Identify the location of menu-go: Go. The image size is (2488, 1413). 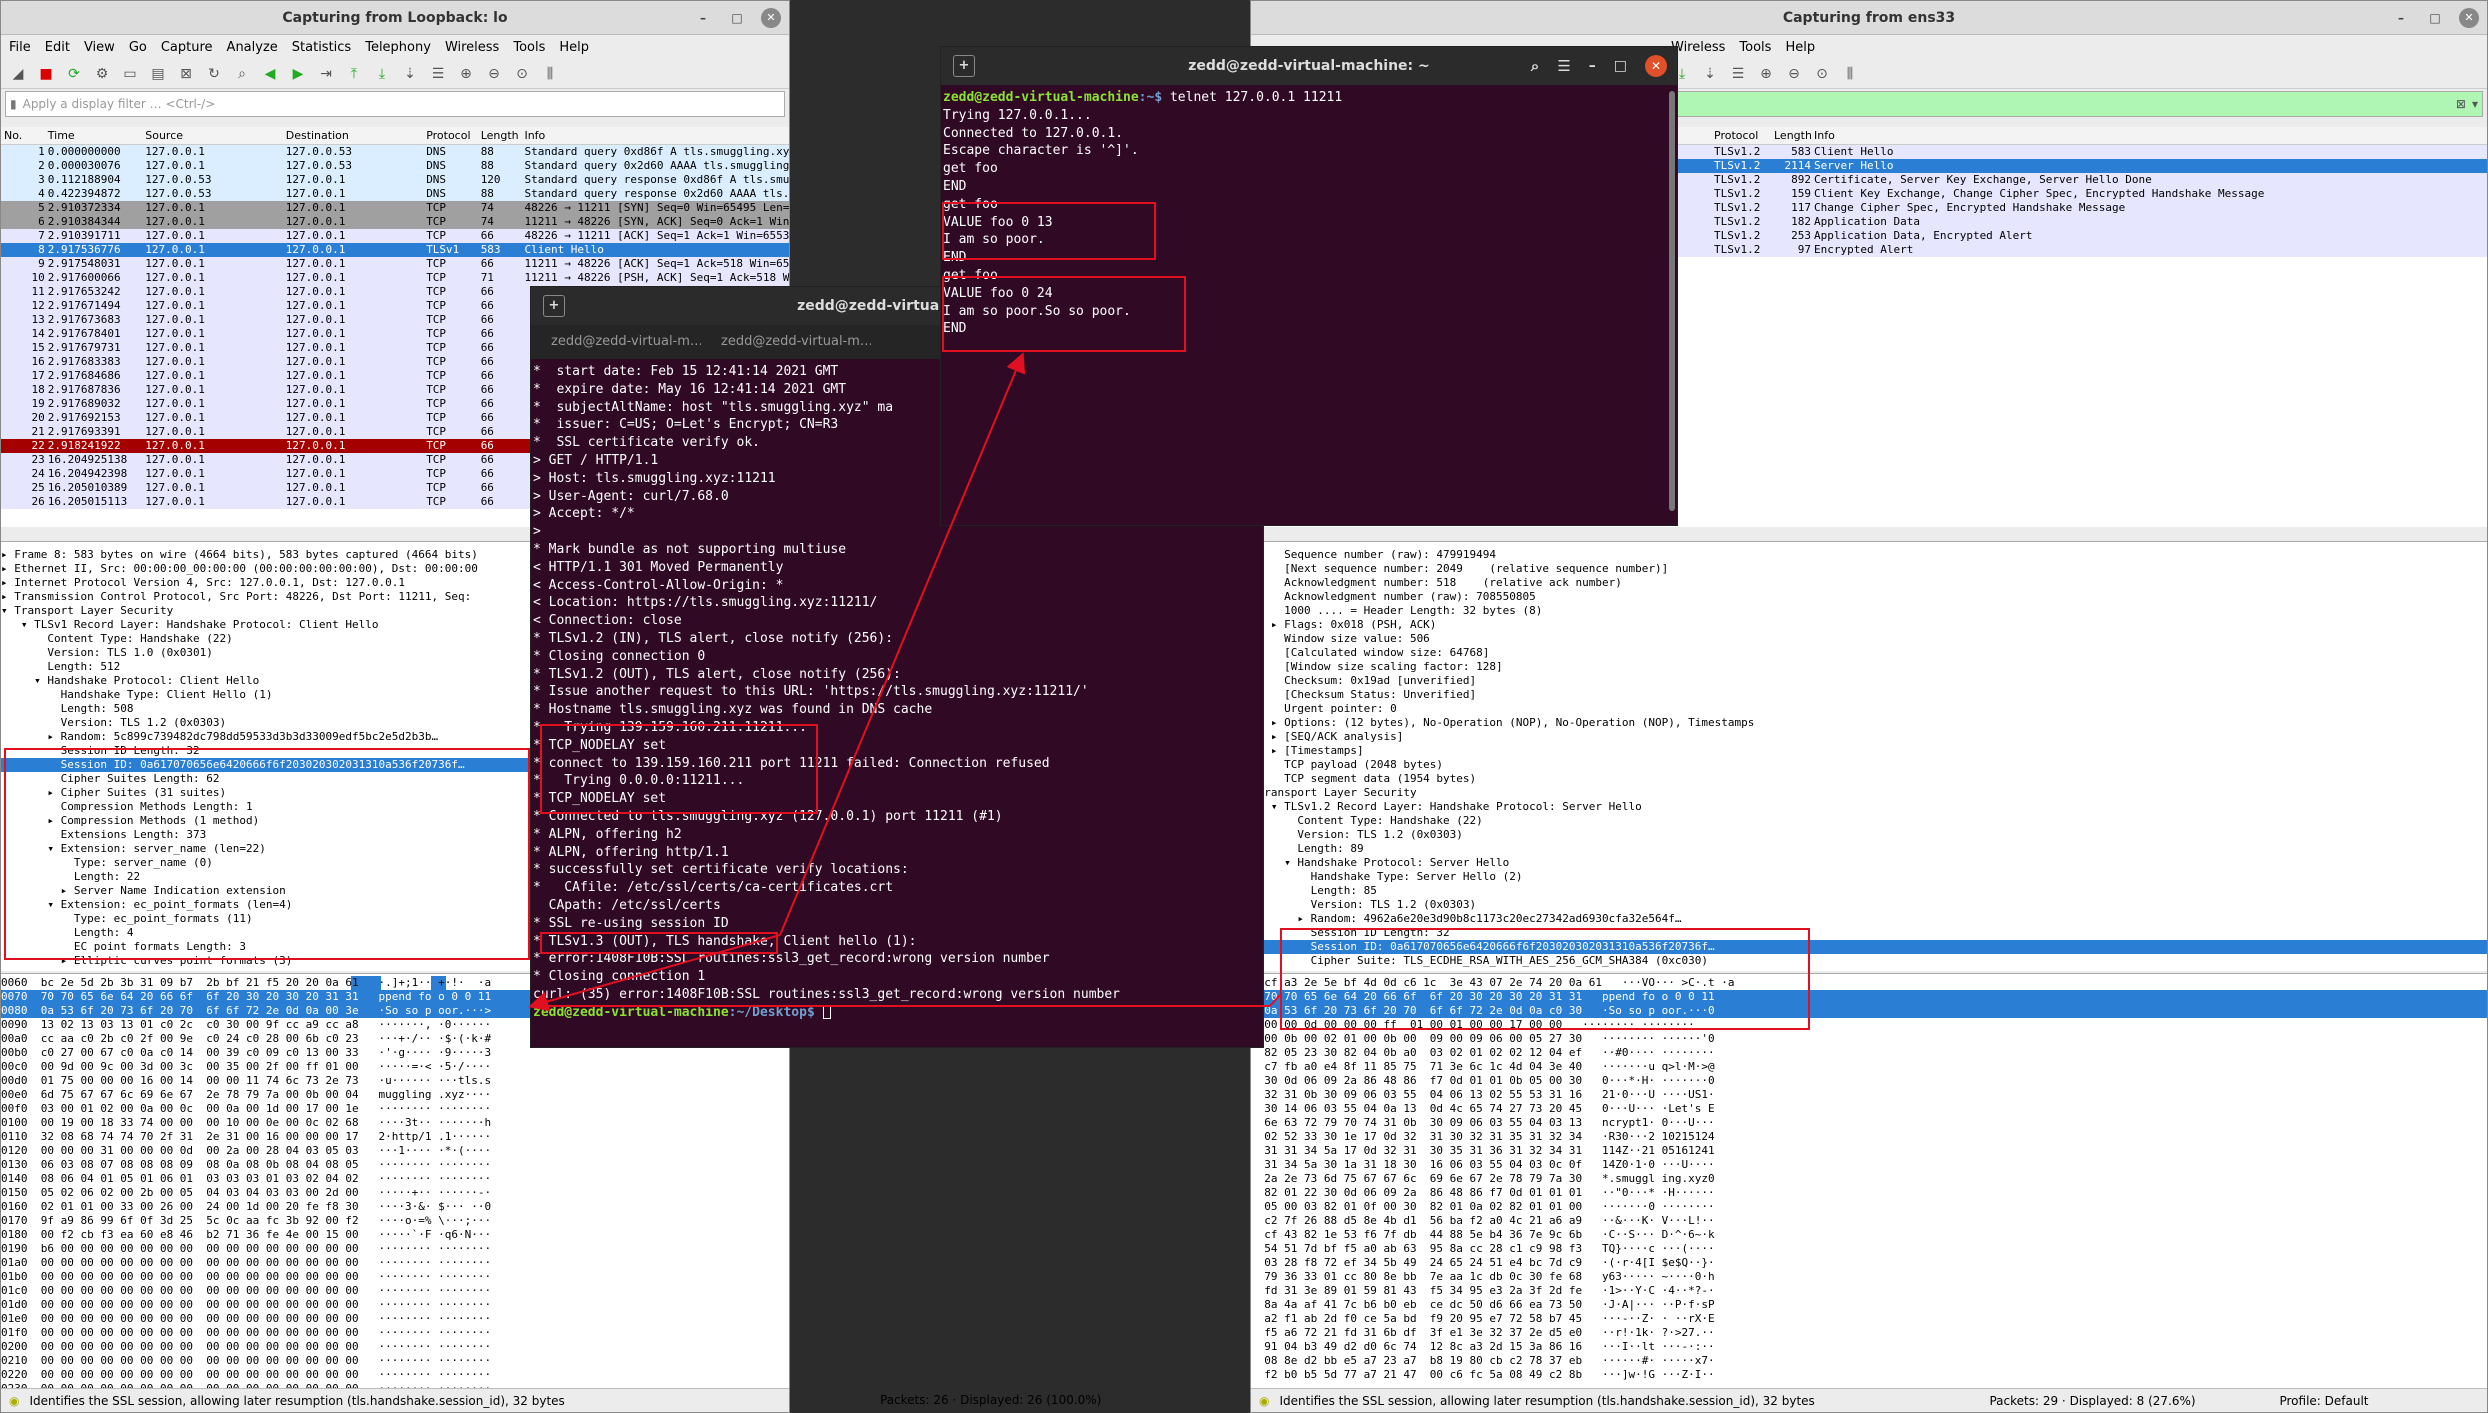
(138, 47).